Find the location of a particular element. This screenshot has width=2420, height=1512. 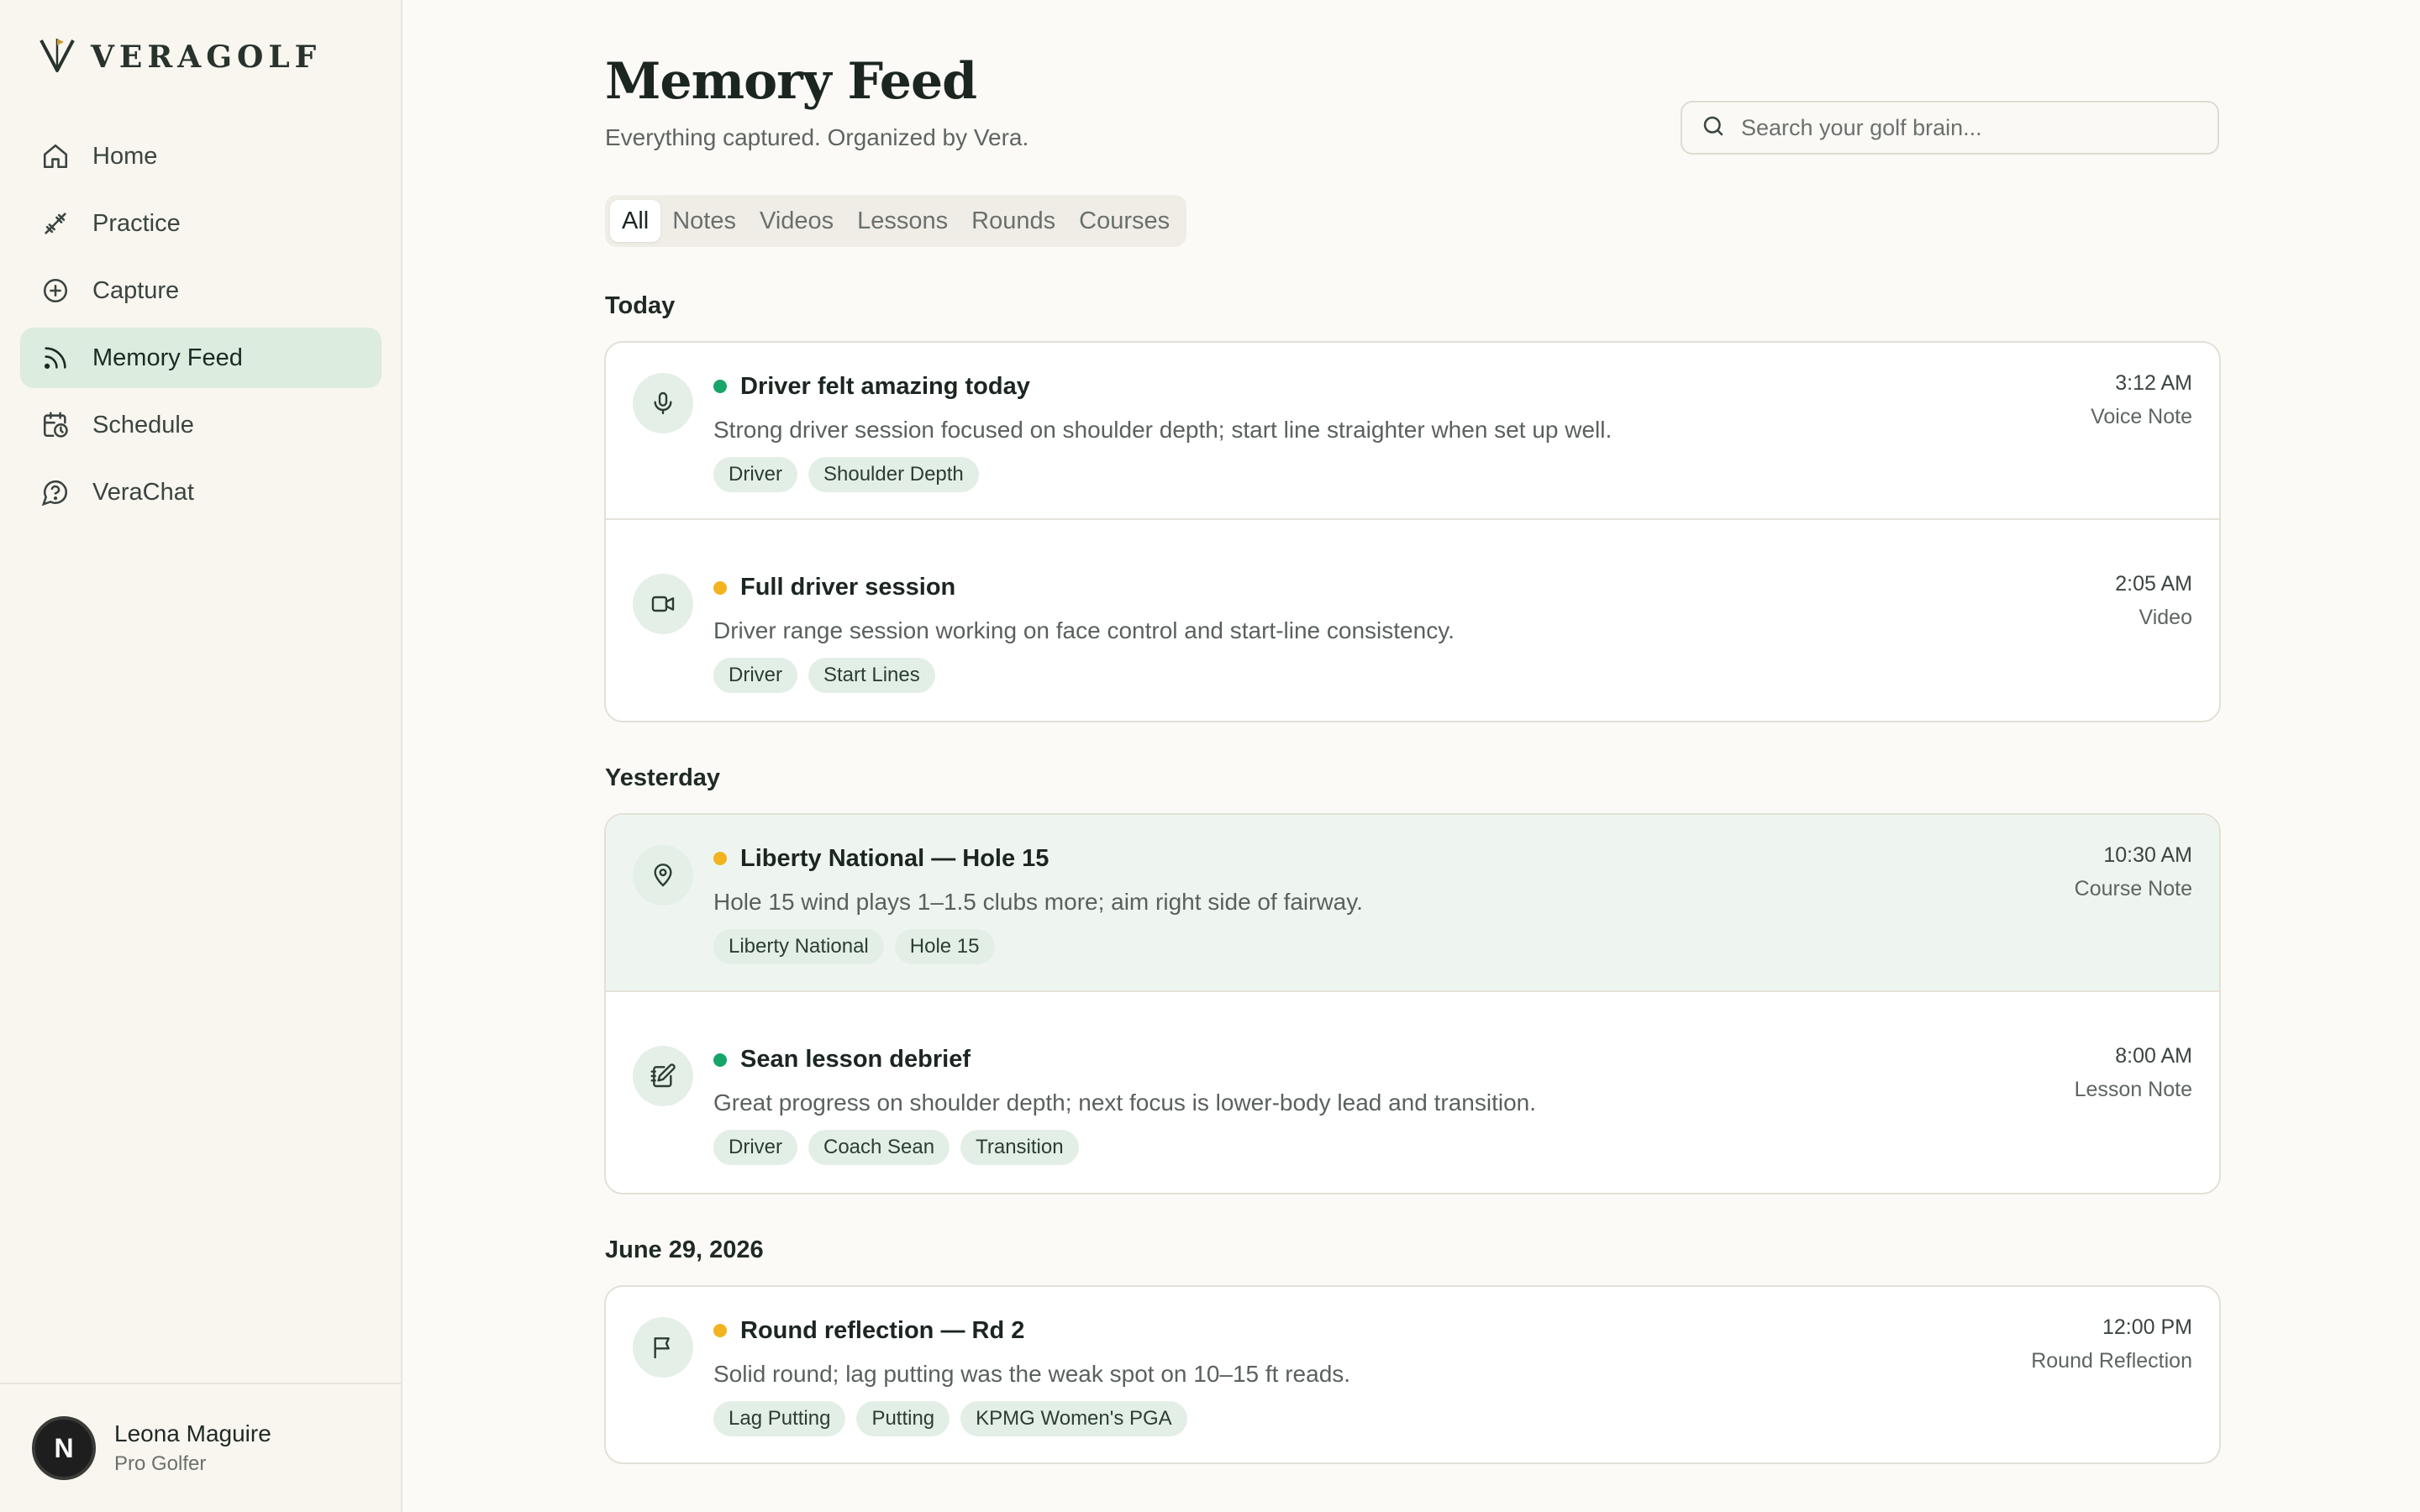

tab-all: All is located at coordinates (635, 221).